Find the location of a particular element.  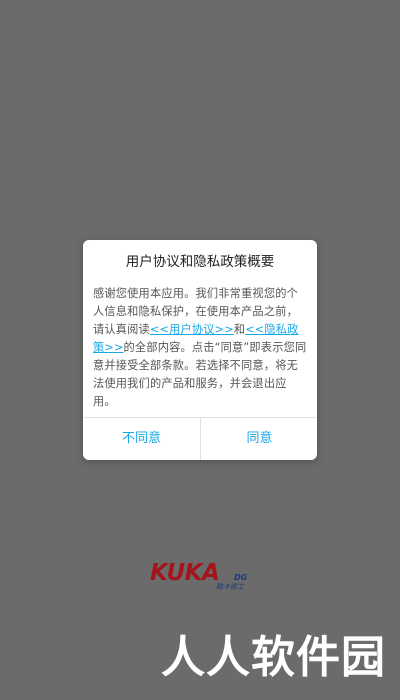

disagree-button: 不同意 is located at coordinates (141, 439).